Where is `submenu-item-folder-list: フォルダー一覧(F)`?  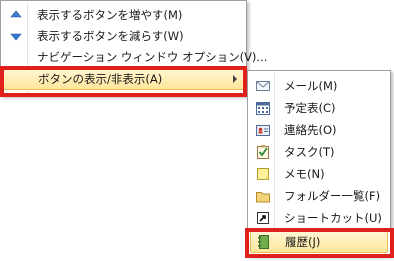
submenu-item-folder-list: フォルダー一覧(F) is located at coordinates (319, 196).